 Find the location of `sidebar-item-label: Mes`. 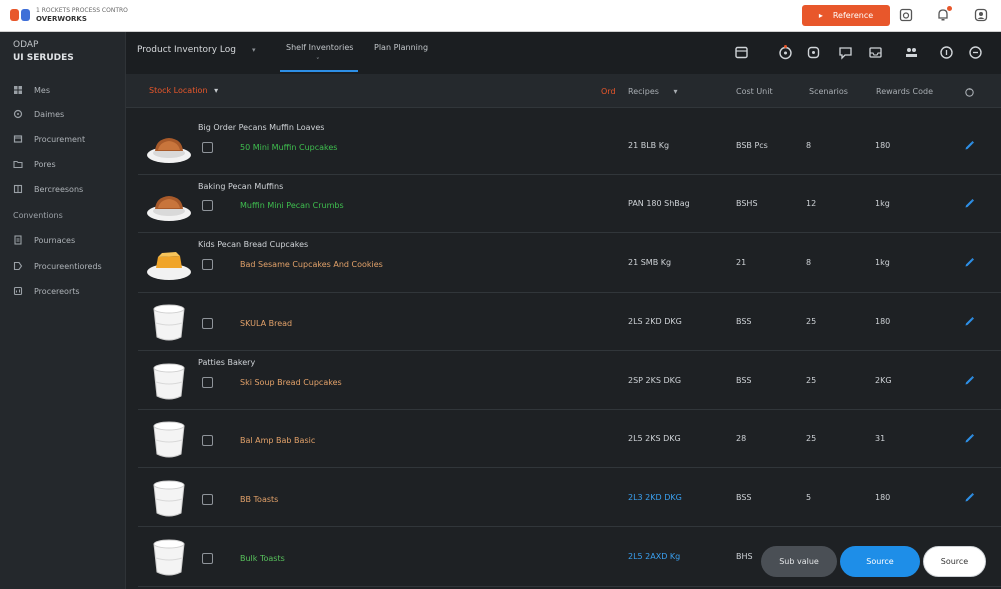

sidebar-item-label: Mes is located at coordinates (42, 90).